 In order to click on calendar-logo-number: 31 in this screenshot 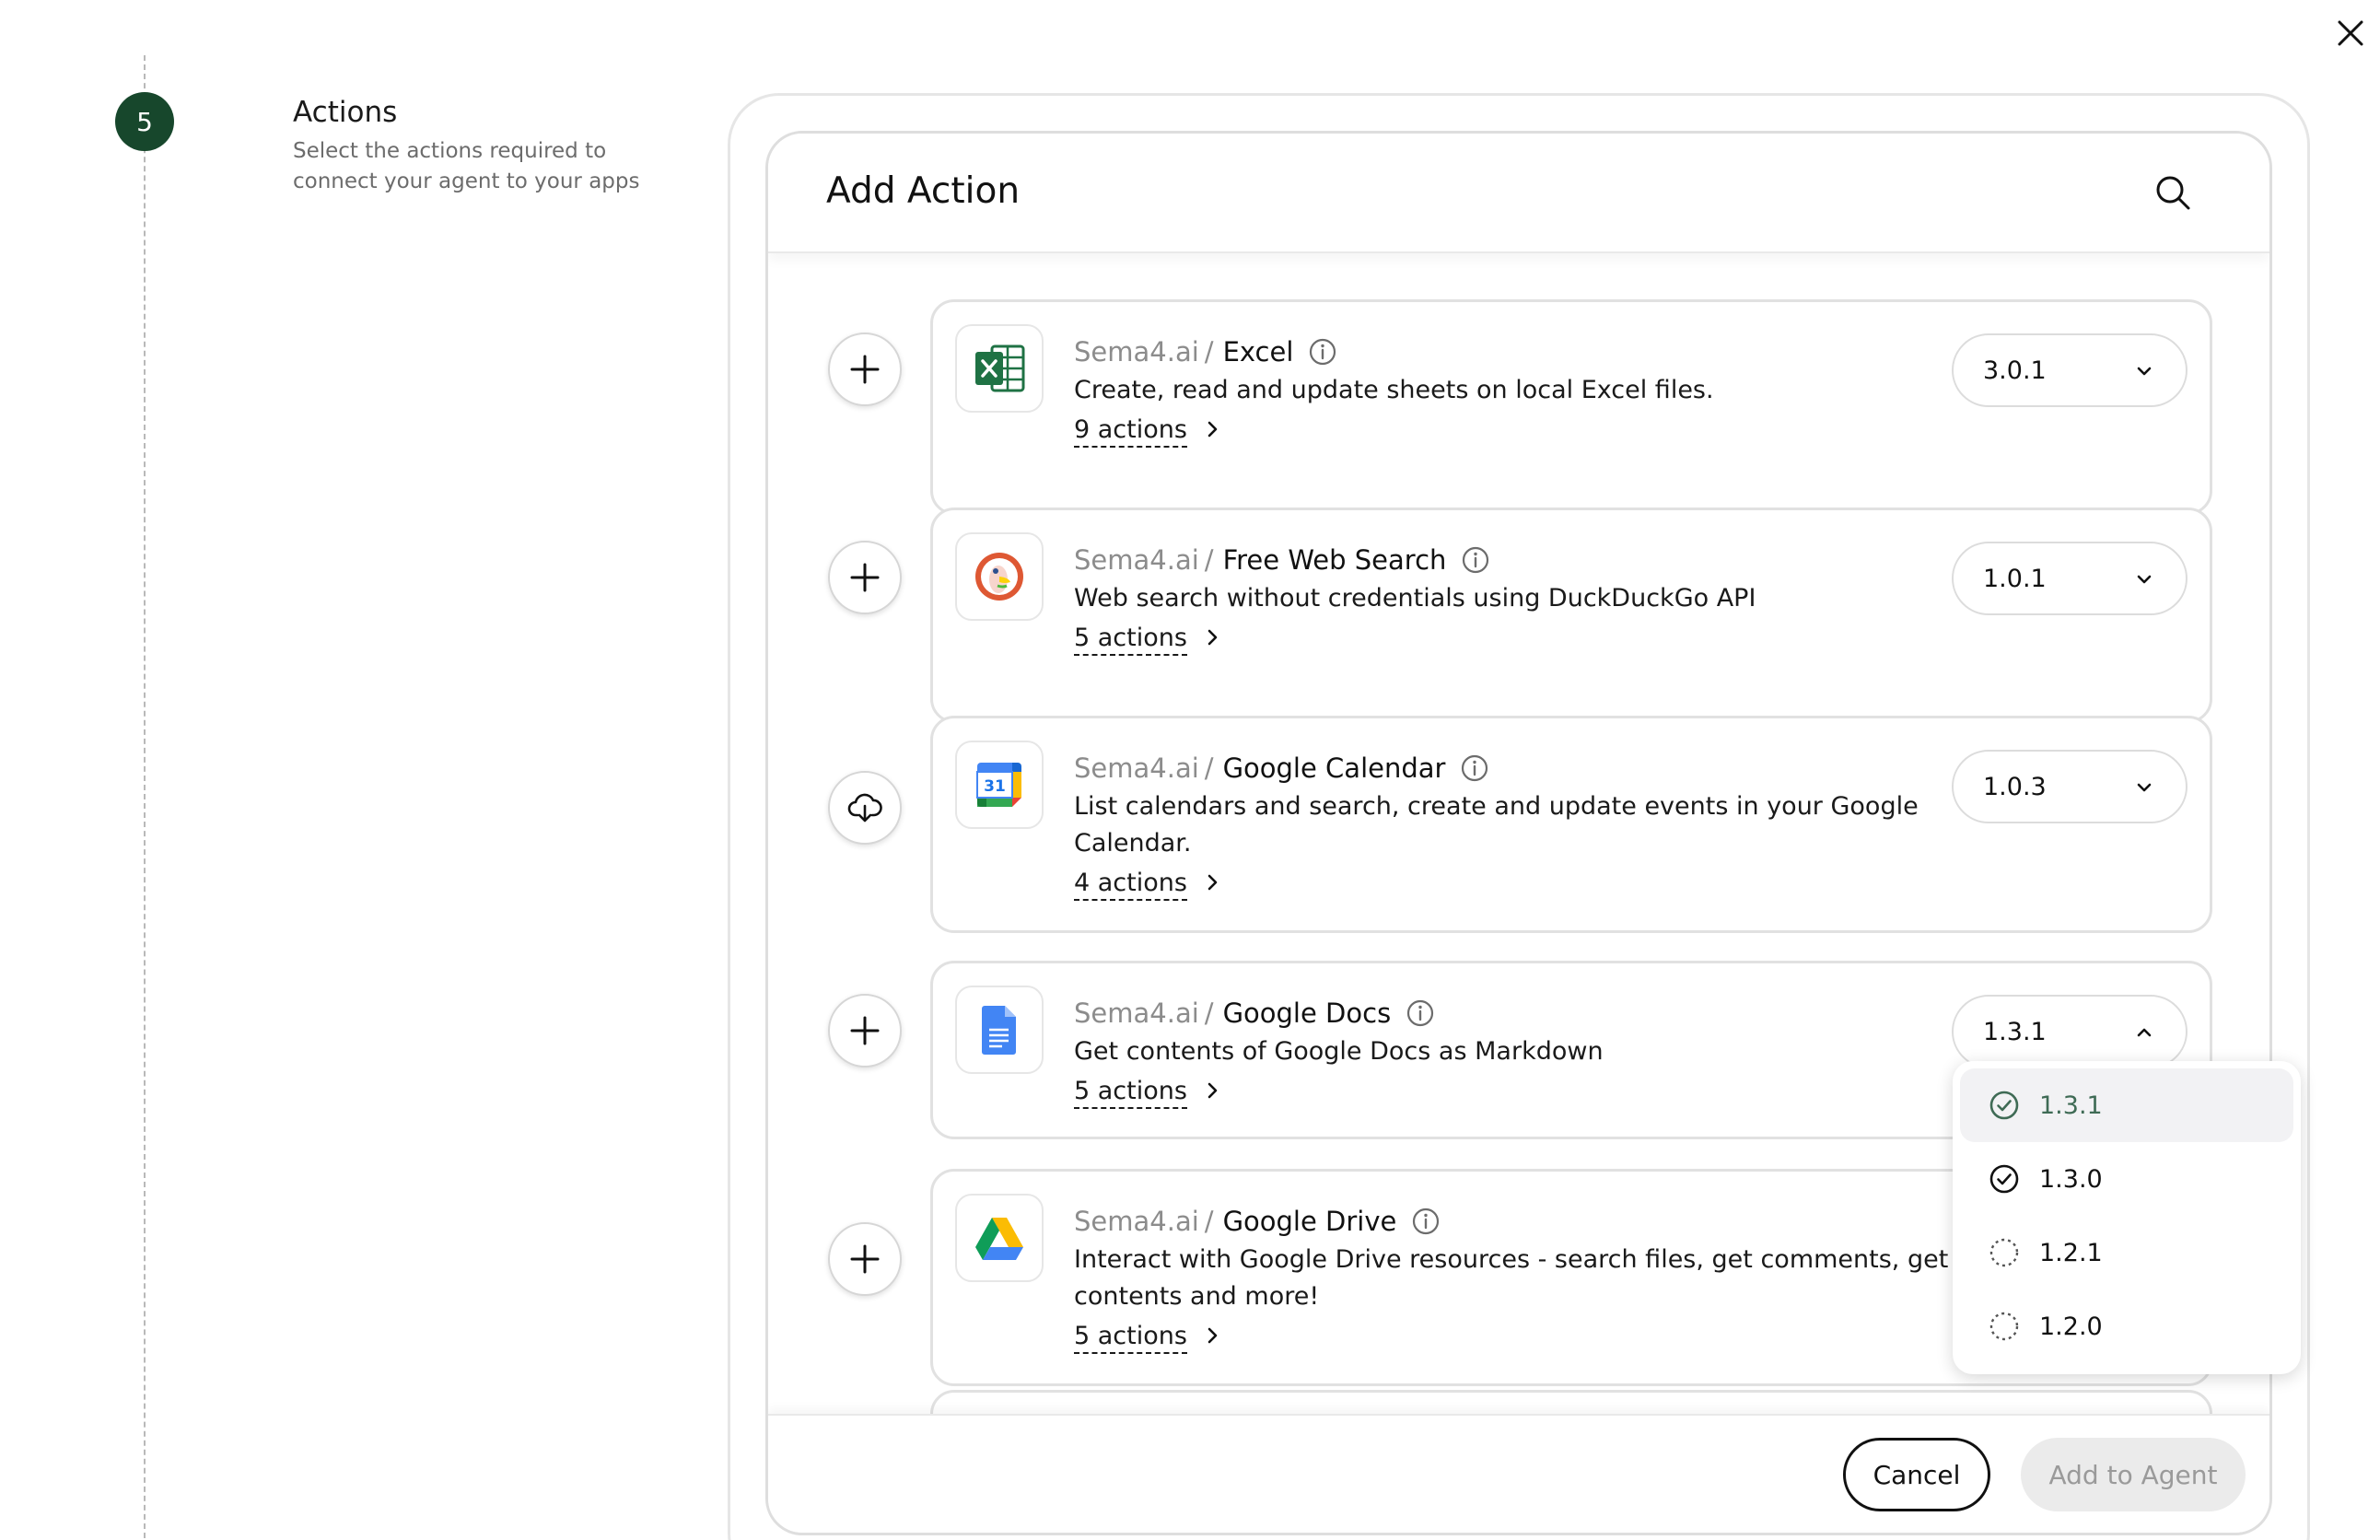, I will do `click(995, 786)`.